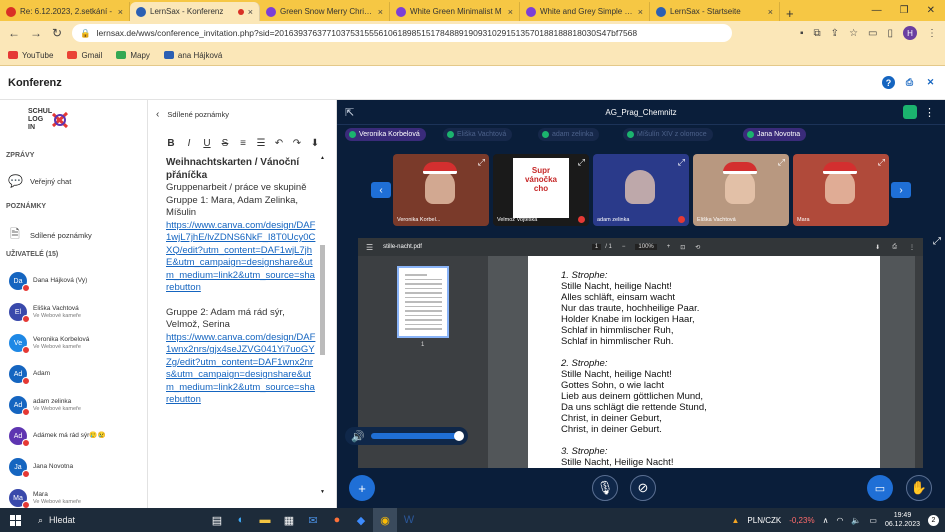 The width and height of the screenshot is (945, 532). Describe the element at coordinates (904, 10) in the screenshot. I see `restore-icon: ❐` at that location.